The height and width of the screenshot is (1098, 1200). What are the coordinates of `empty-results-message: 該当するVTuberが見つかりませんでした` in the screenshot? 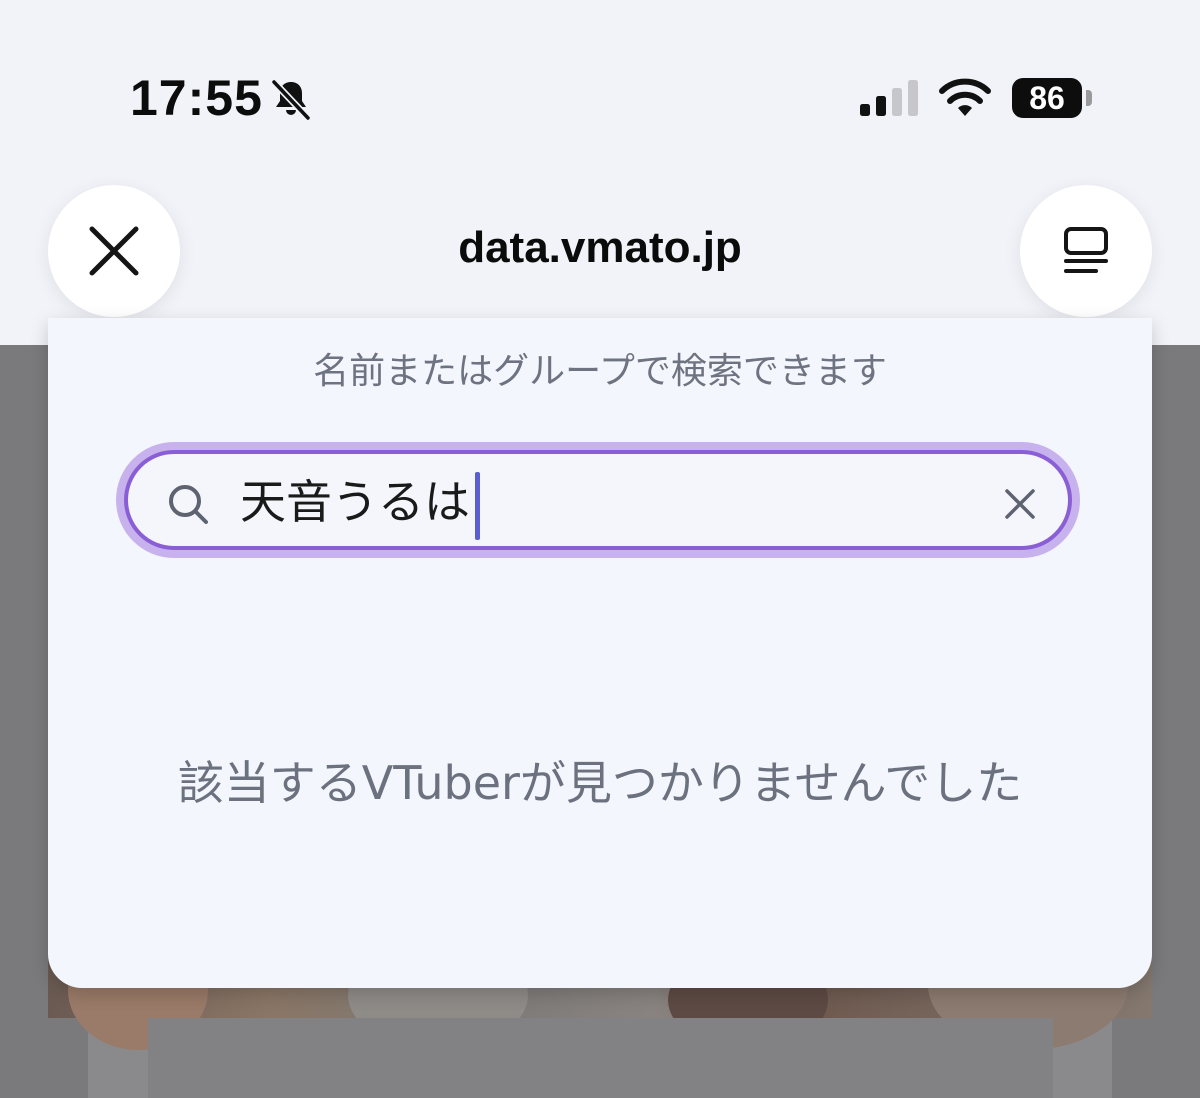 It's located at (600, 783).